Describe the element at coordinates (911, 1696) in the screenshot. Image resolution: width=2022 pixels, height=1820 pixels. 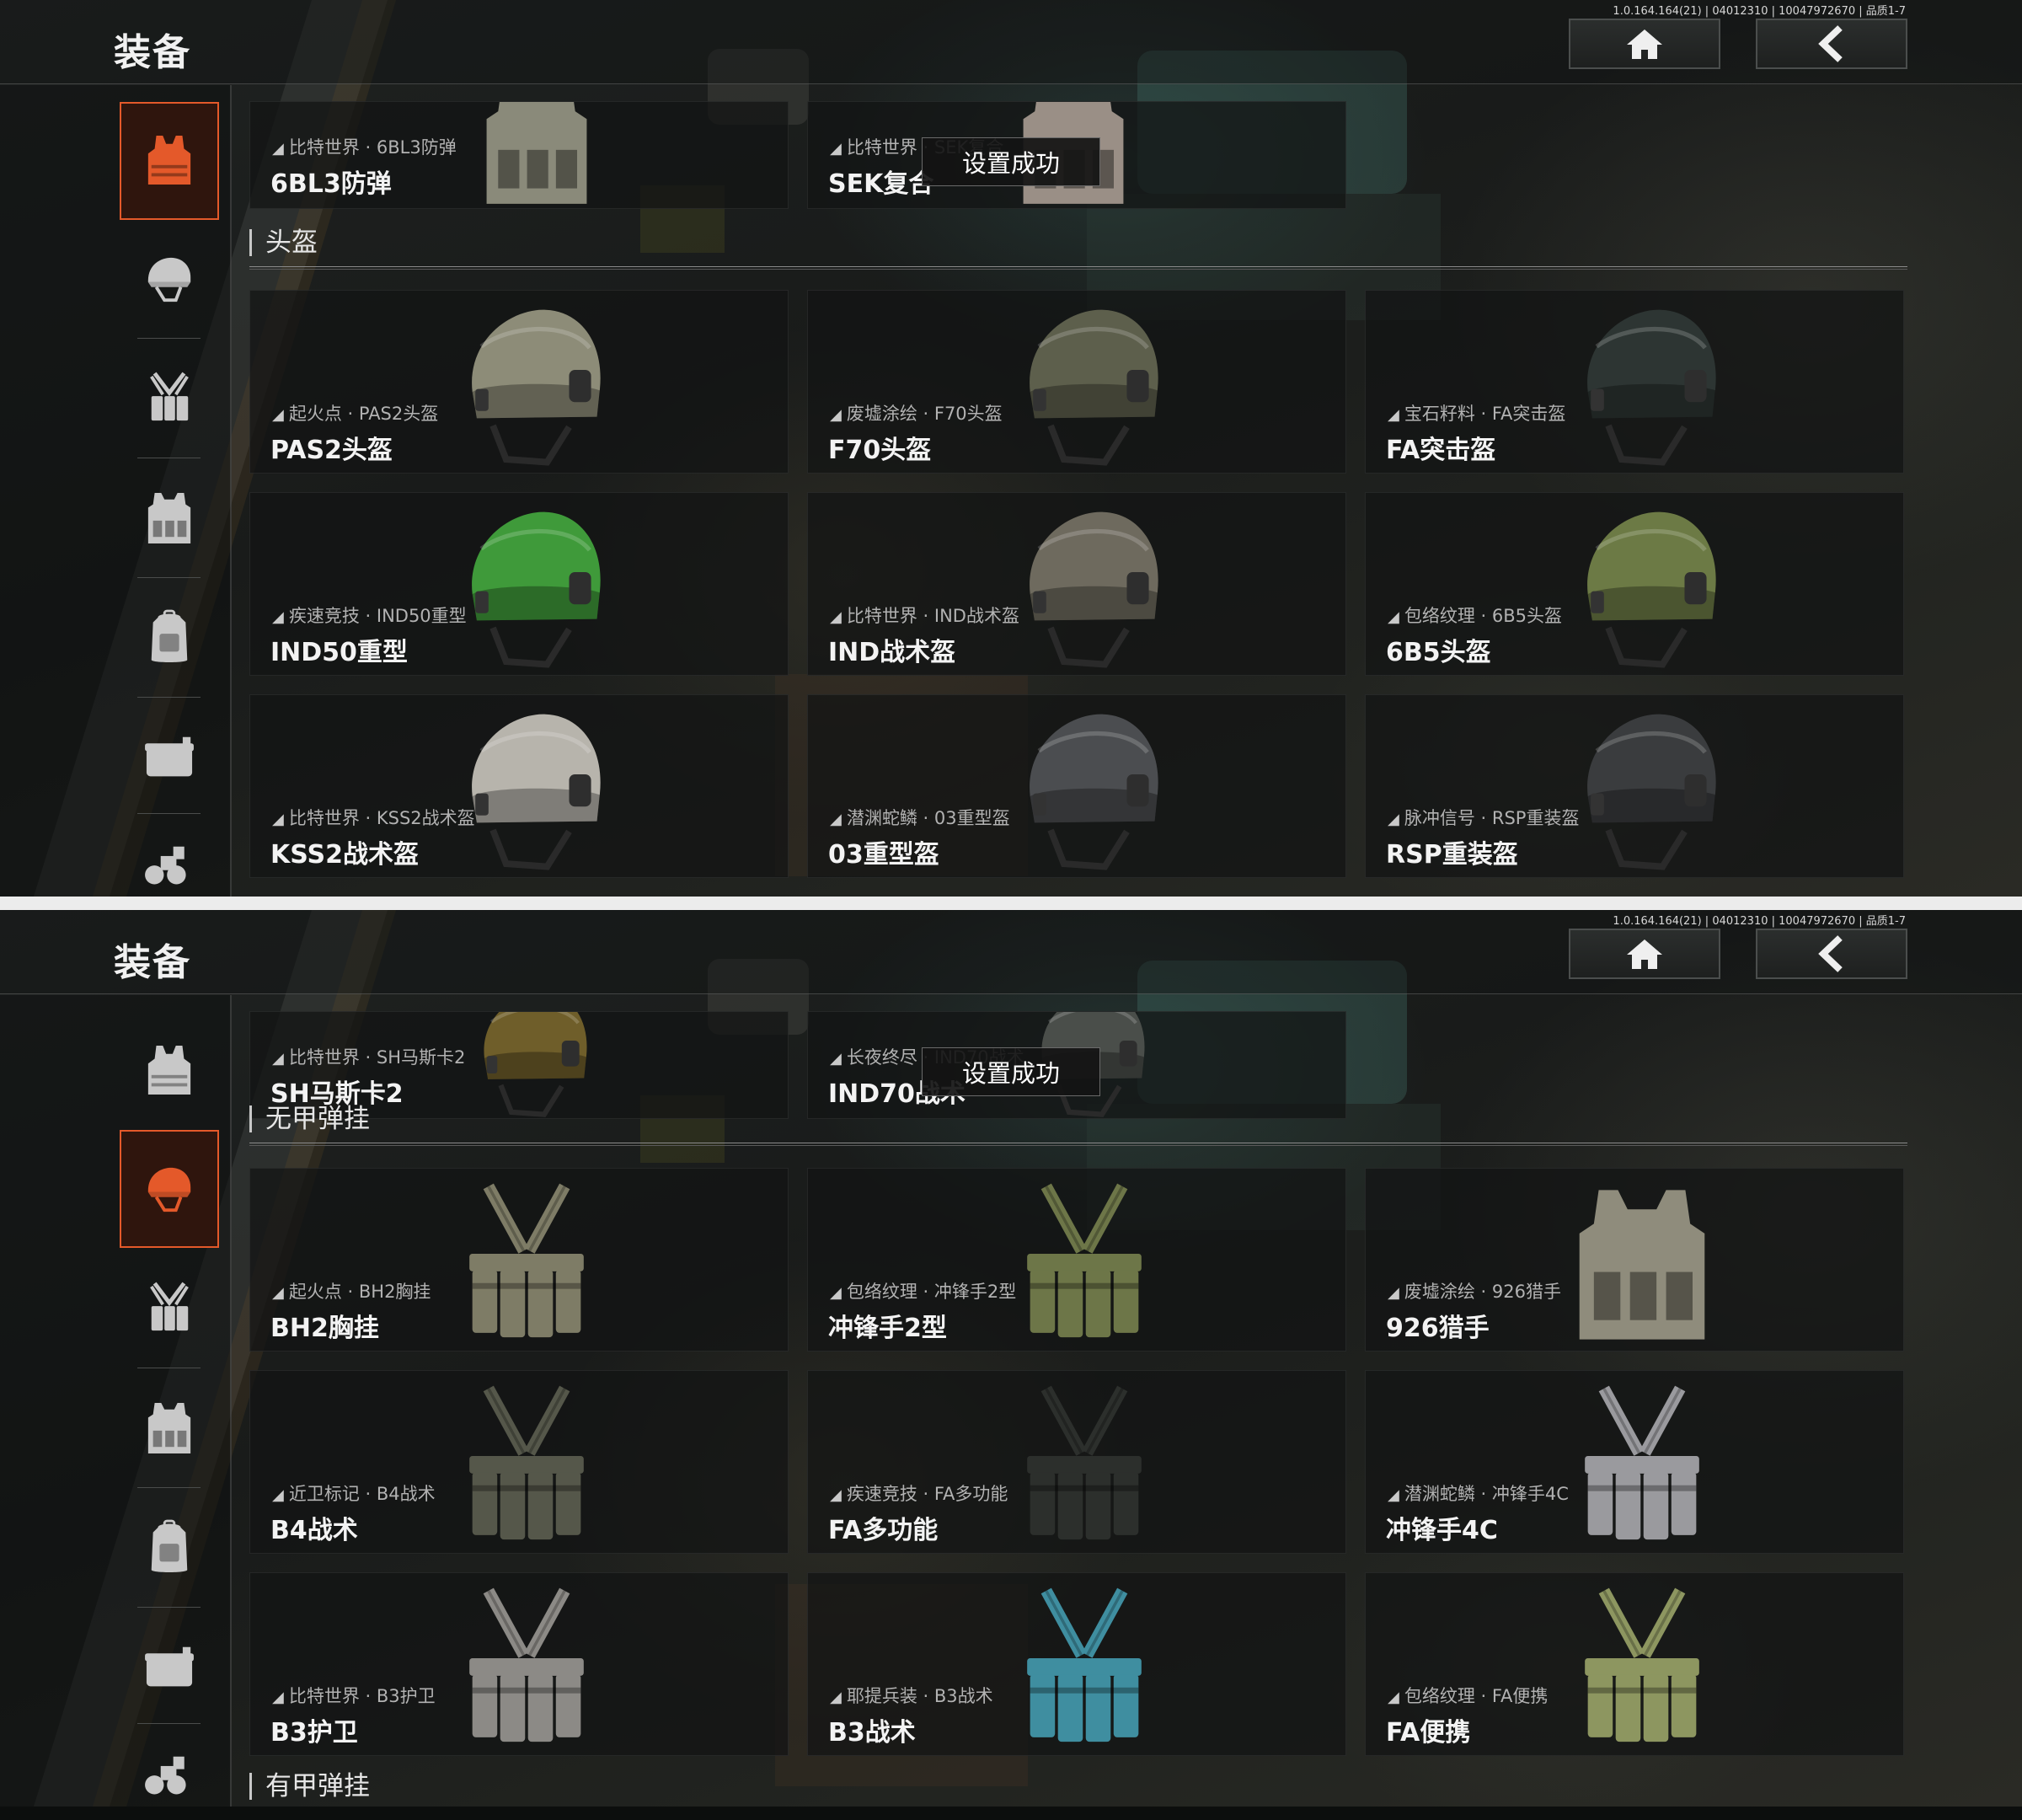
I see `item-skin-label: ◢ 耶提兵装 · B3战术` at that location.